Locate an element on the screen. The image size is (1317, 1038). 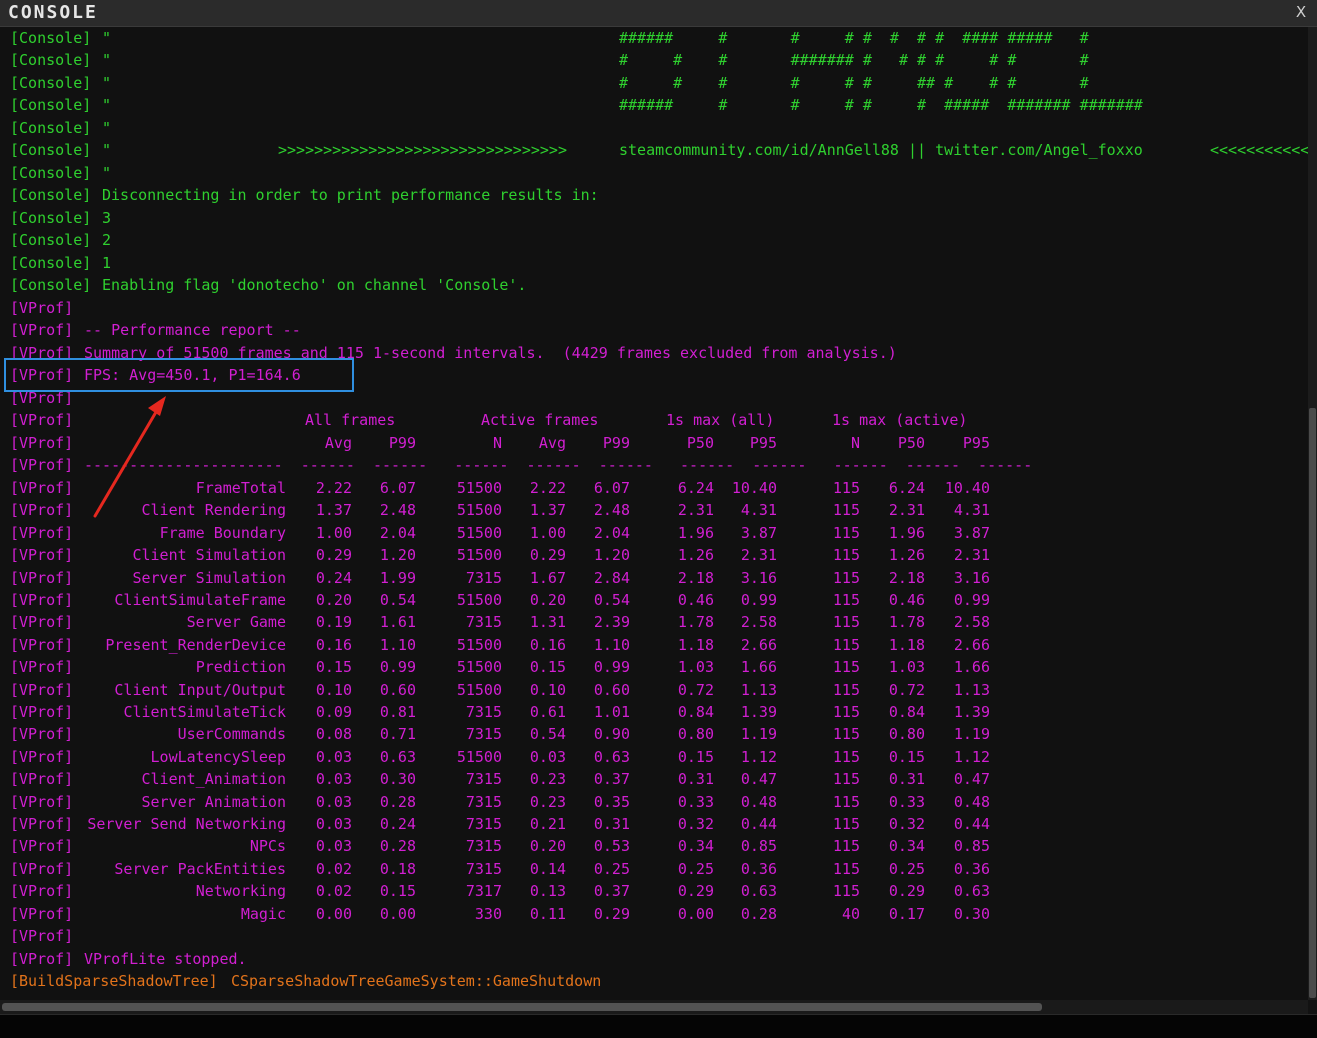
row-label: LowLatencySleep is located at coordinates (218, 756).